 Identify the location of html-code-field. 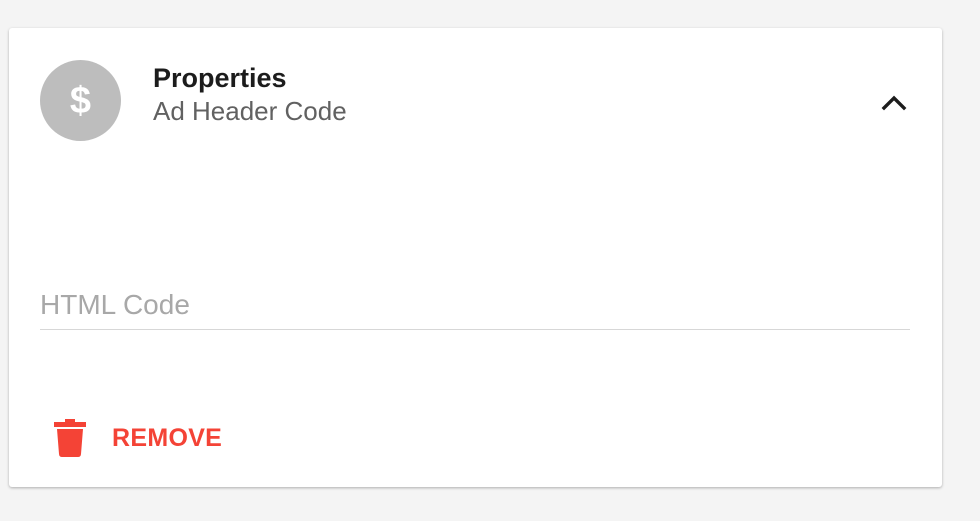
(475, 307).